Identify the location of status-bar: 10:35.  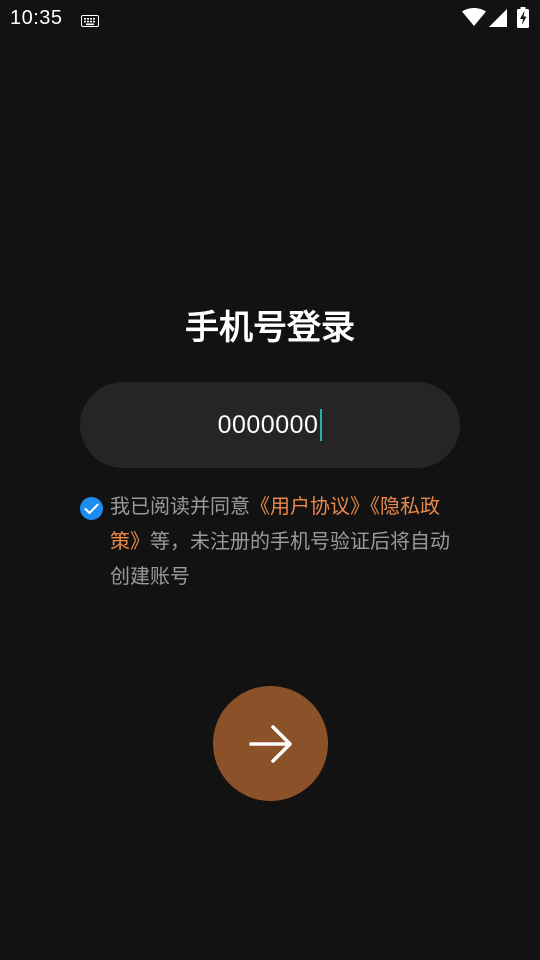
(270, 18).